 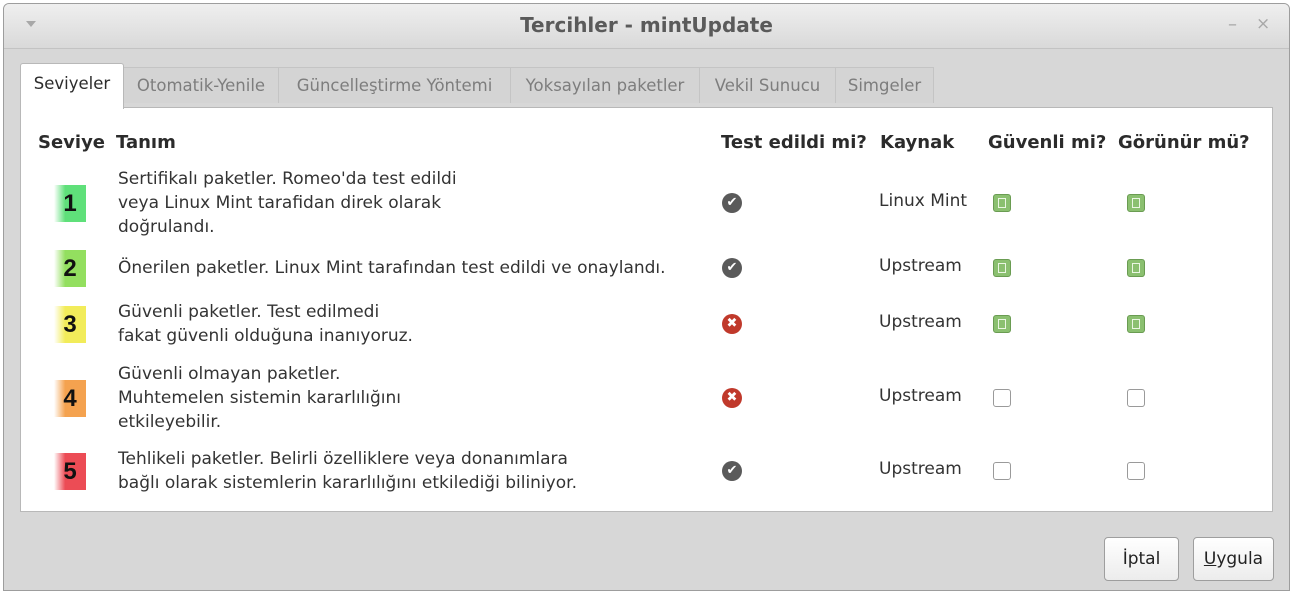 What do you see at coordinates (1210, 559) in the screenshot?
I see `apply-mnemonic: U` at bounding box center [1210, 559].